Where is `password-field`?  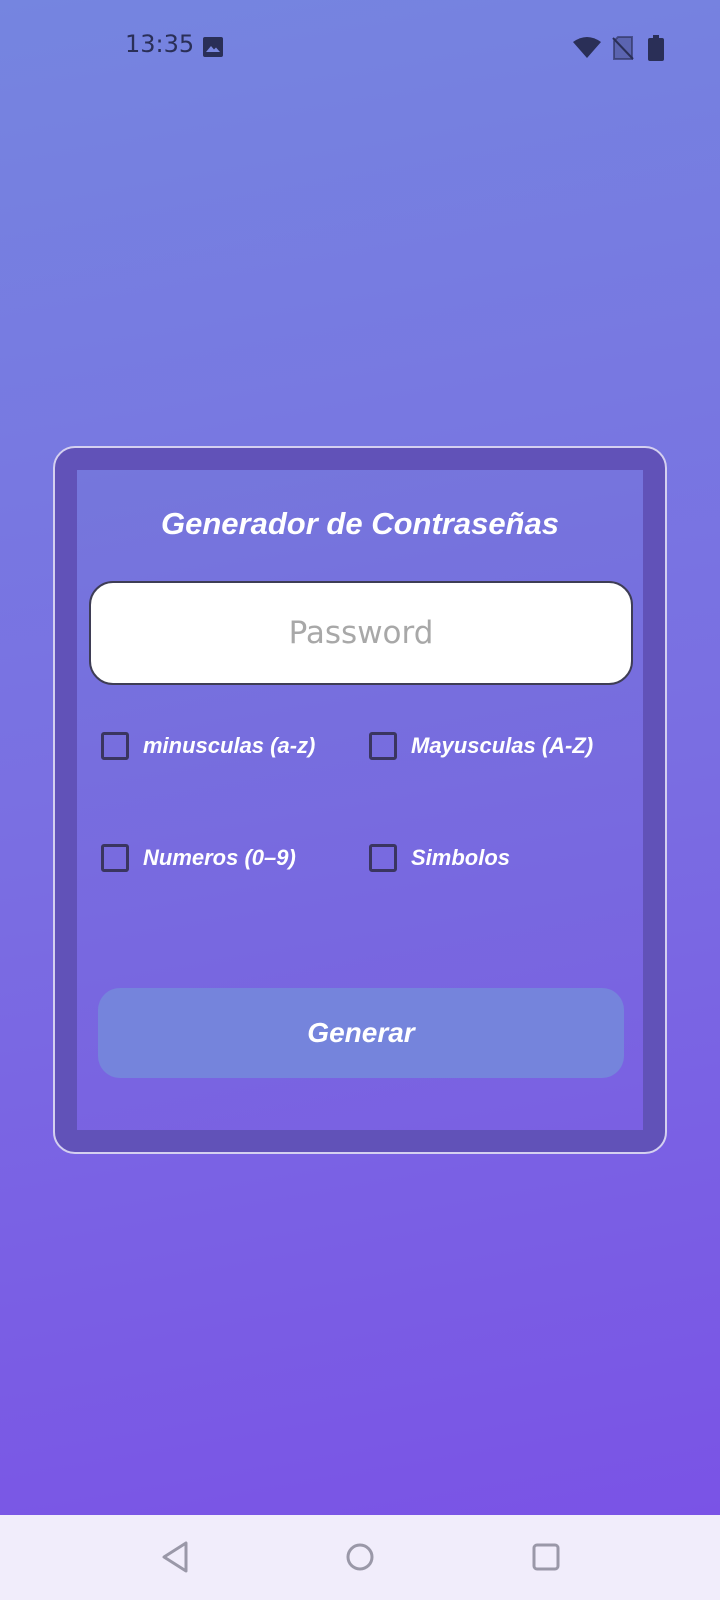 password-field is located at coordinates (361, 633).